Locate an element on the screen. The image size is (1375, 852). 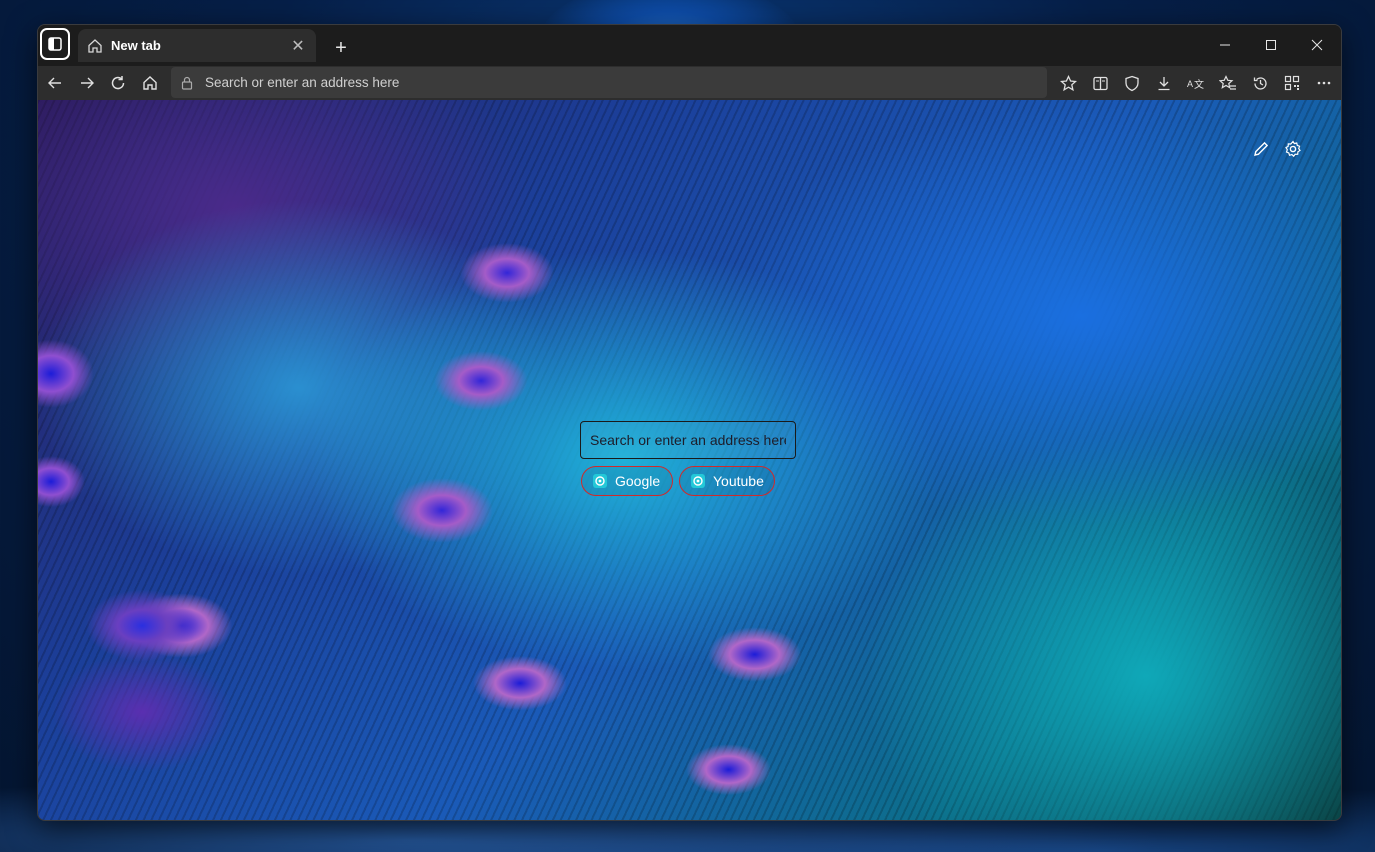
back-button is located at coordinates (55, 83).